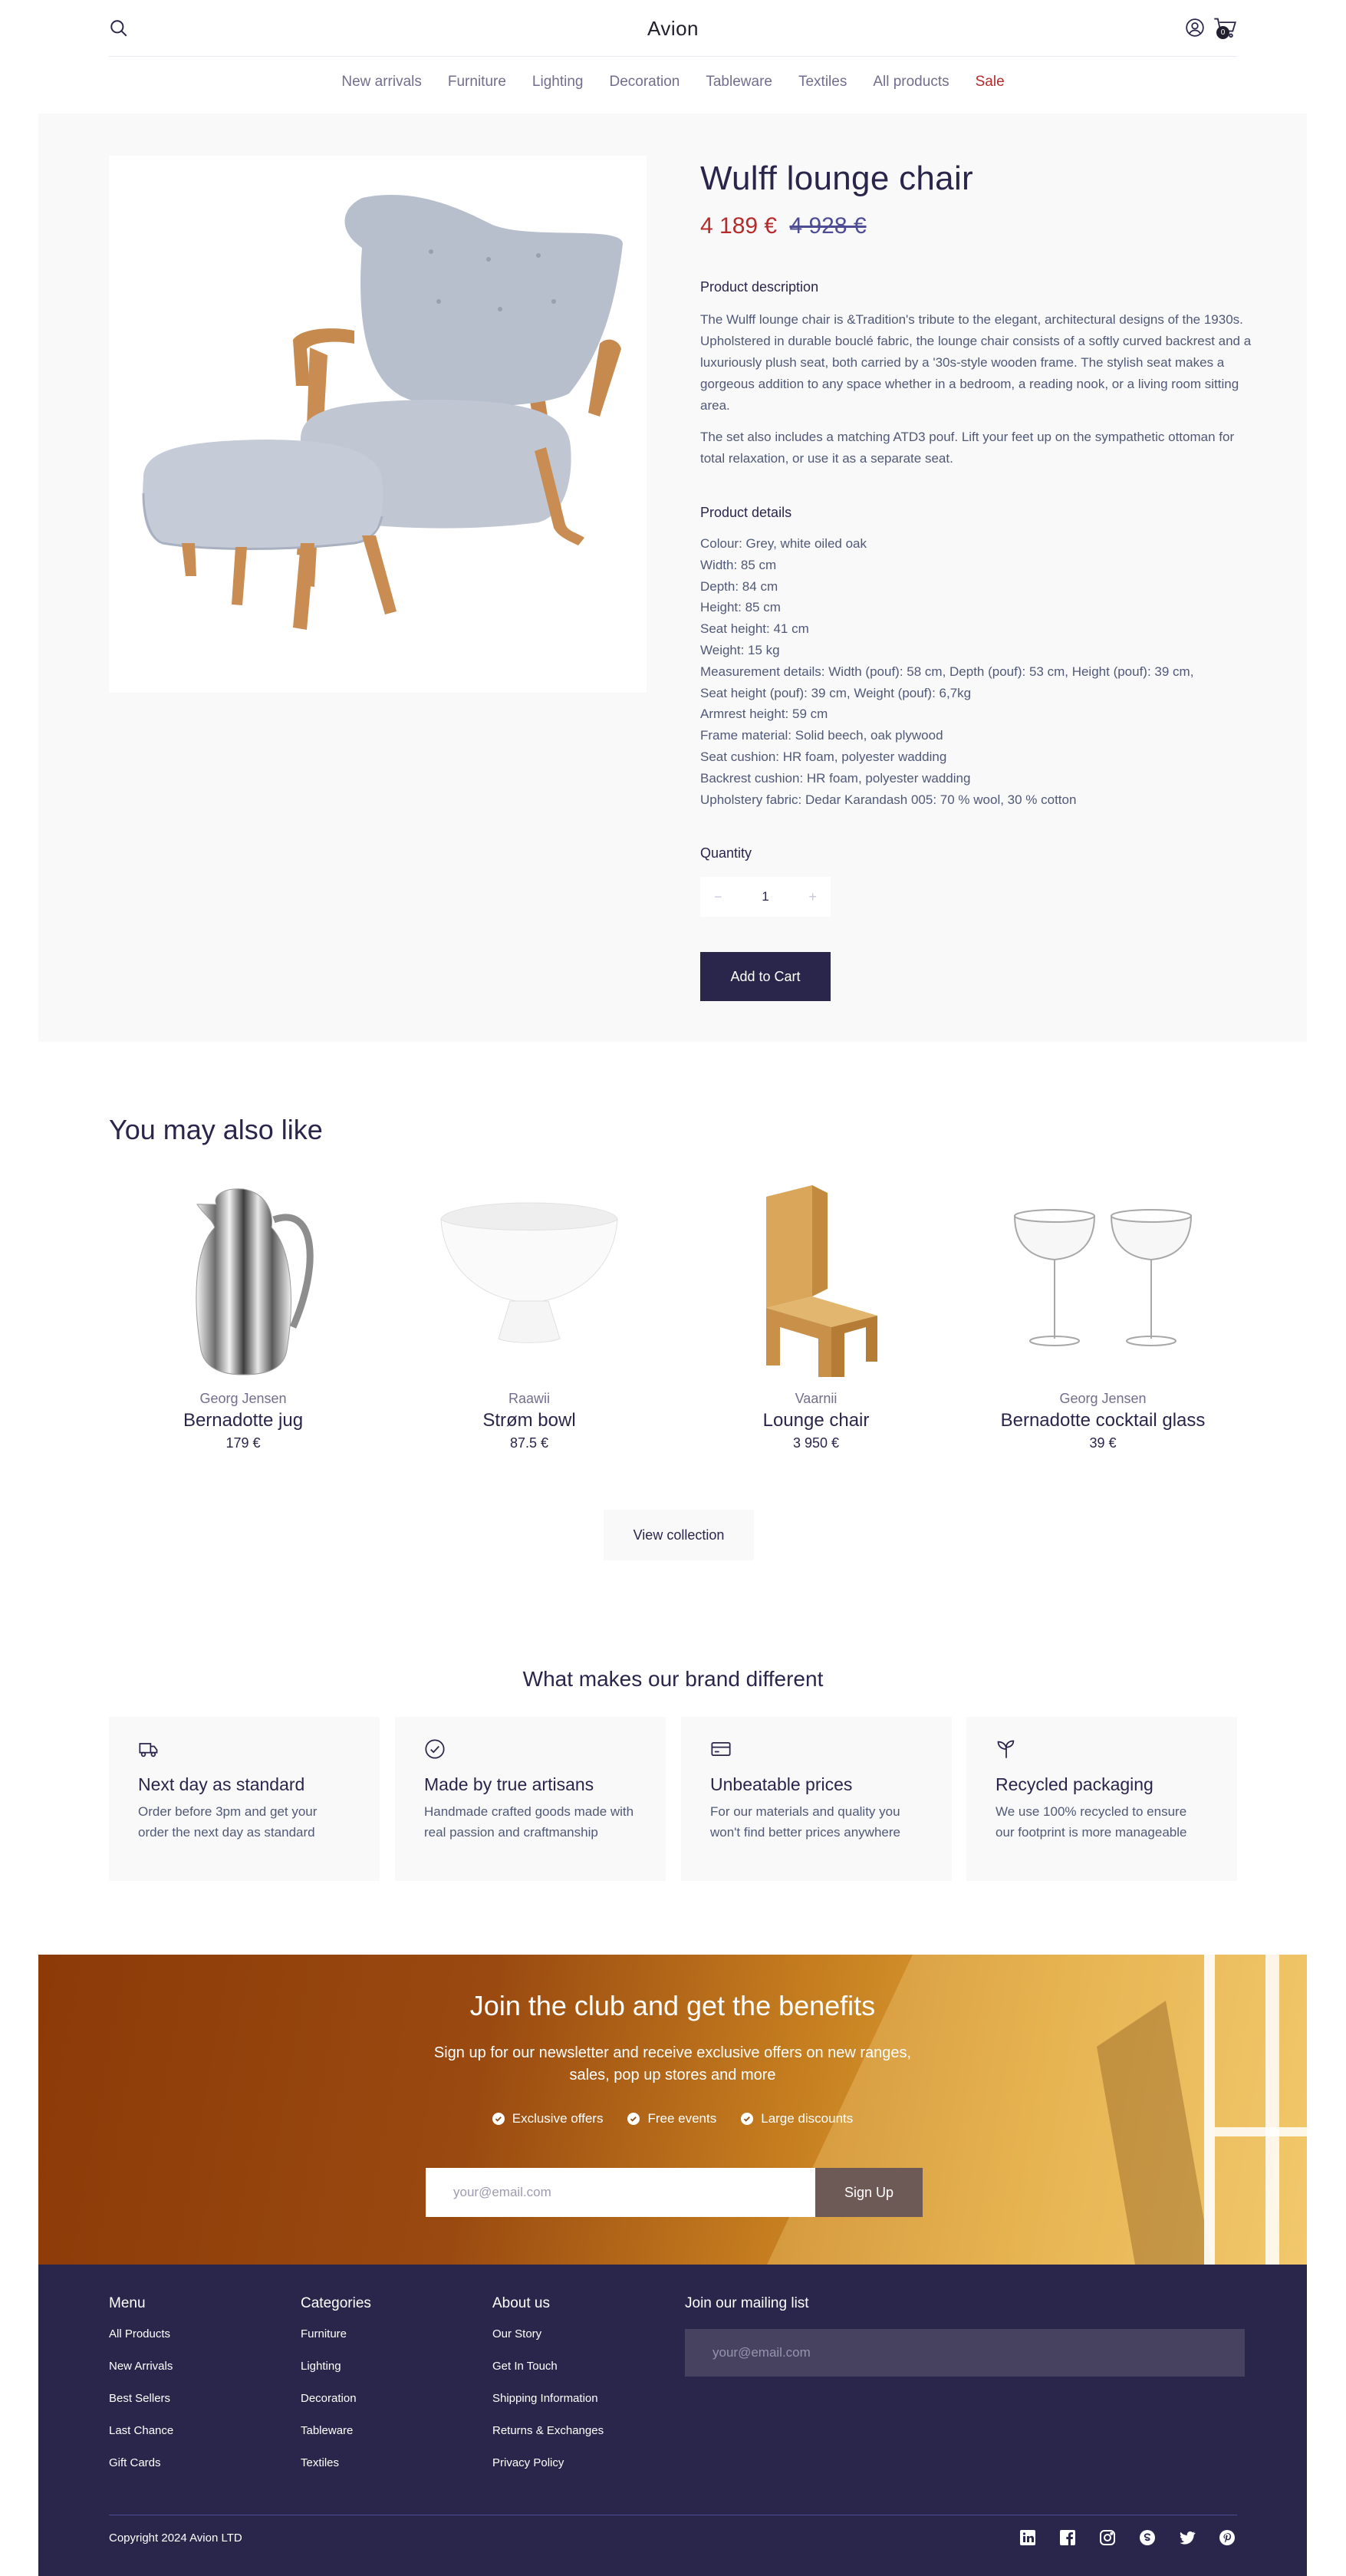 The height and width of the screenshot is (2576, 1346). I want to click on signup-button: Sign Up, so click(869, 2192).